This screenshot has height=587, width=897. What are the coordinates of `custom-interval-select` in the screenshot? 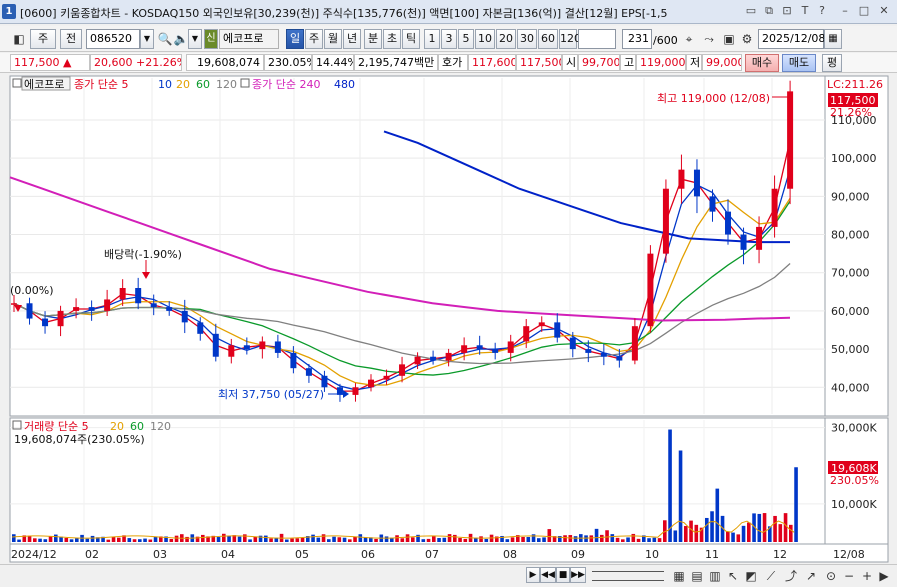 It's located at (597, 39).